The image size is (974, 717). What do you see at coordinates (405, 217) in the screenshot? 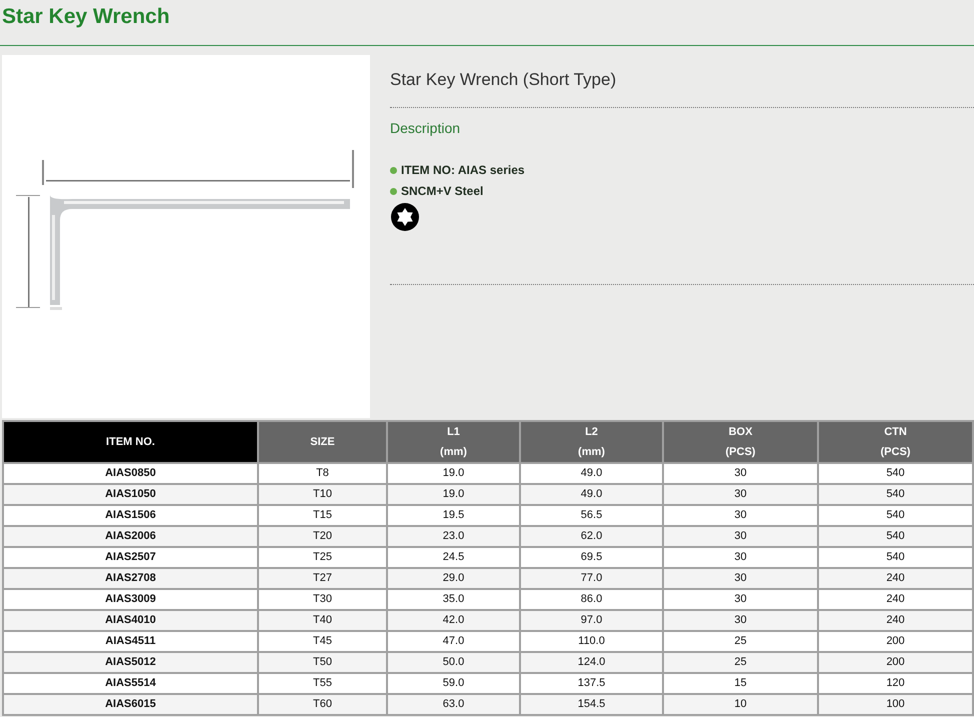
I see `star-drive-icon` at bounding box center [405, 217].